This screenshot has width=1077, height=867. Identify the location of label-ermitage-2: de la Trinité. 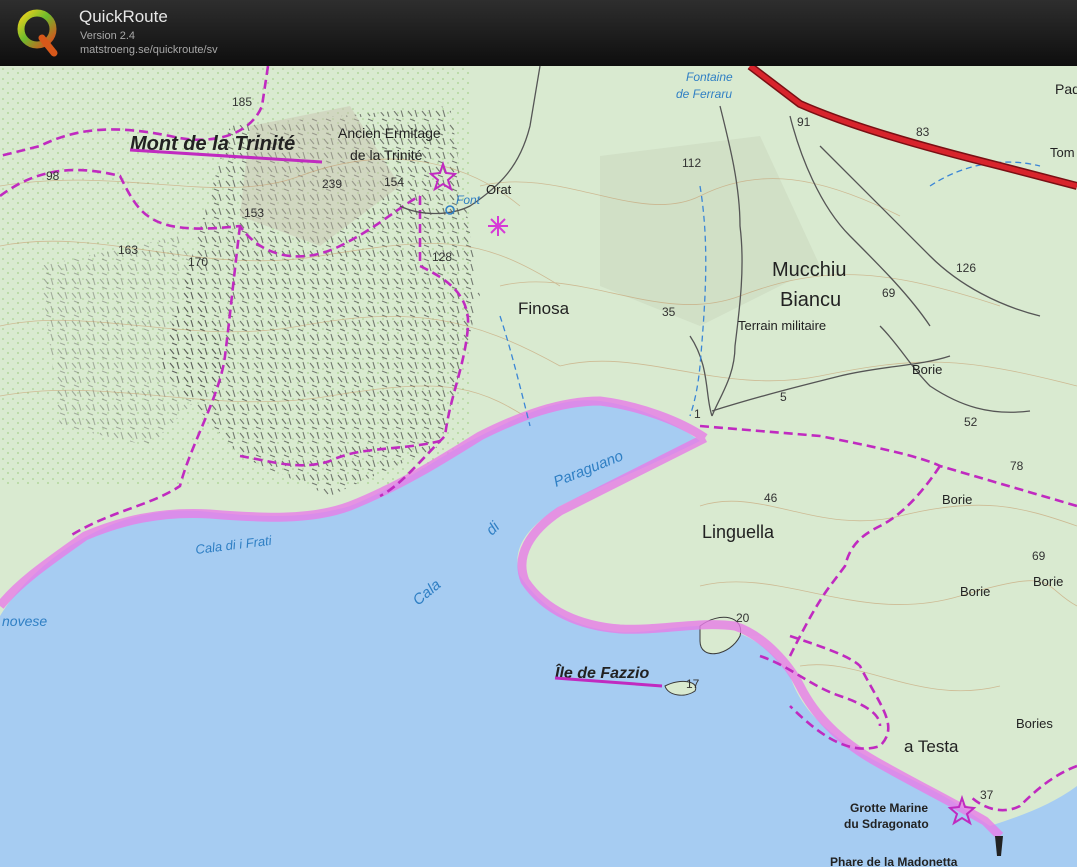
(386, 155).